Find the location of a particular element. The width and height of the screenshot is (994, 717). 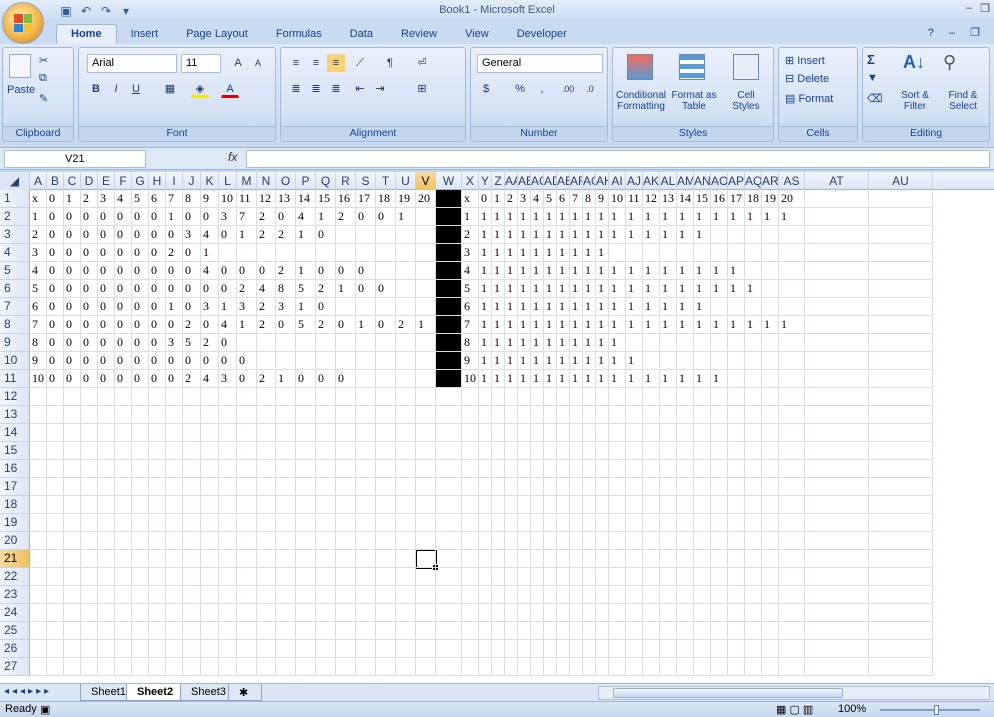

cell: 5 is located at coordinates (38, 289).